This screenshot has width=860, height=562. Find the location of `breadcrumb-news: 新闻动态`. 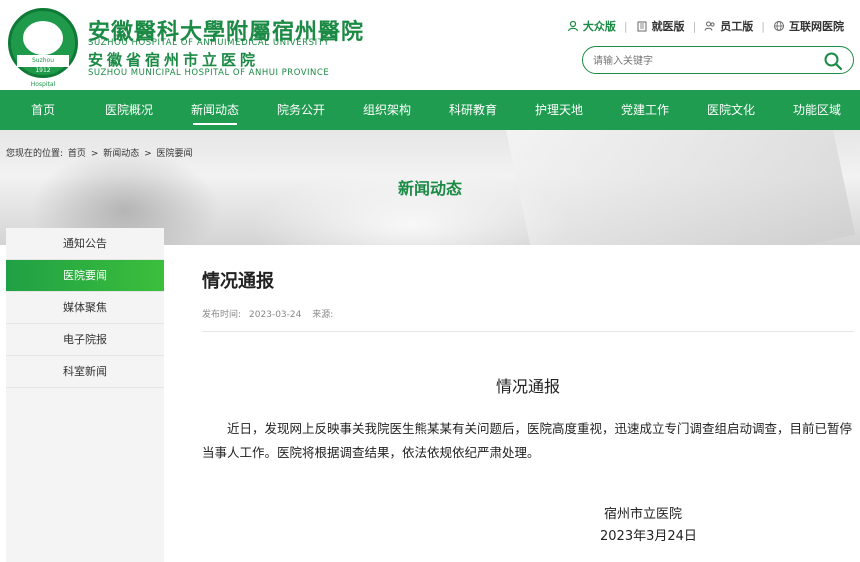

breadcrumb-news: 新闻动态 is located at coordinates (121, 154).